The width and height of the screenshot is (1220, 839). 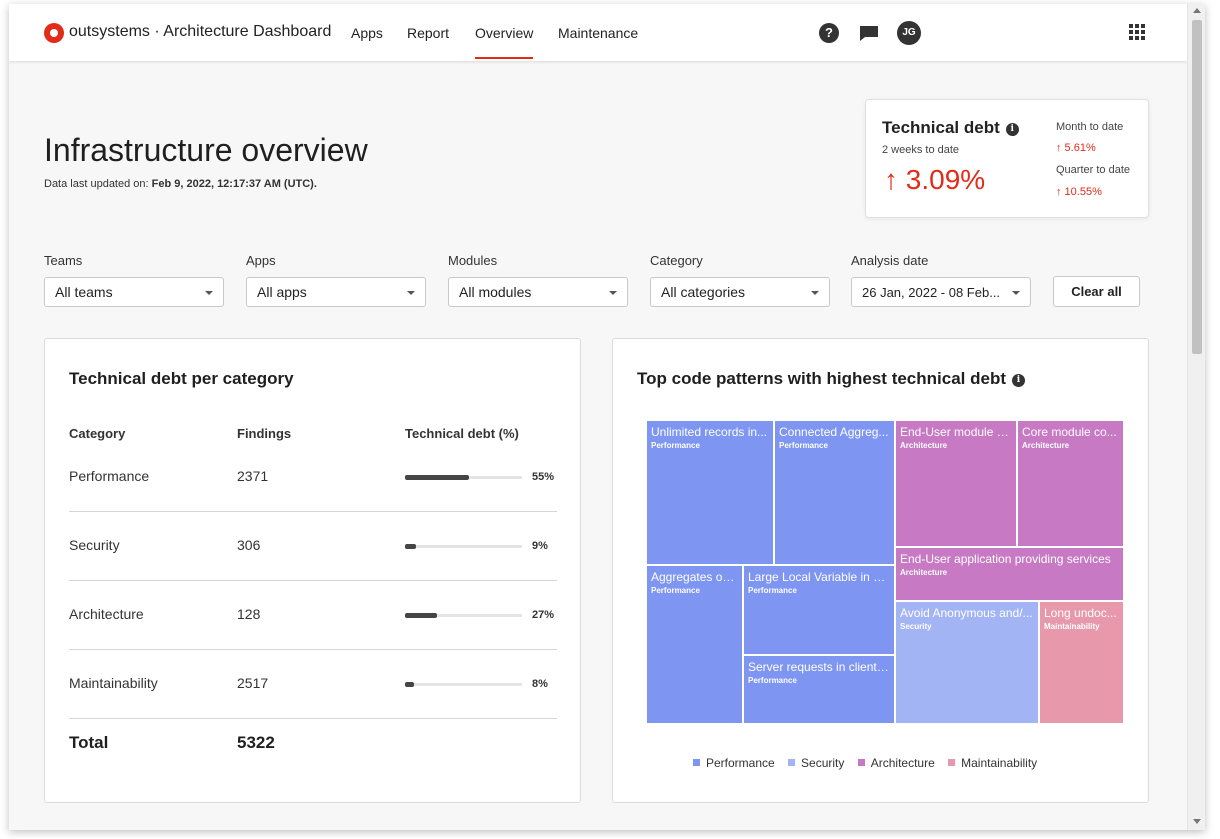 I want to click on month-to-date-label: Month to date, so click(x=1090, y=127).